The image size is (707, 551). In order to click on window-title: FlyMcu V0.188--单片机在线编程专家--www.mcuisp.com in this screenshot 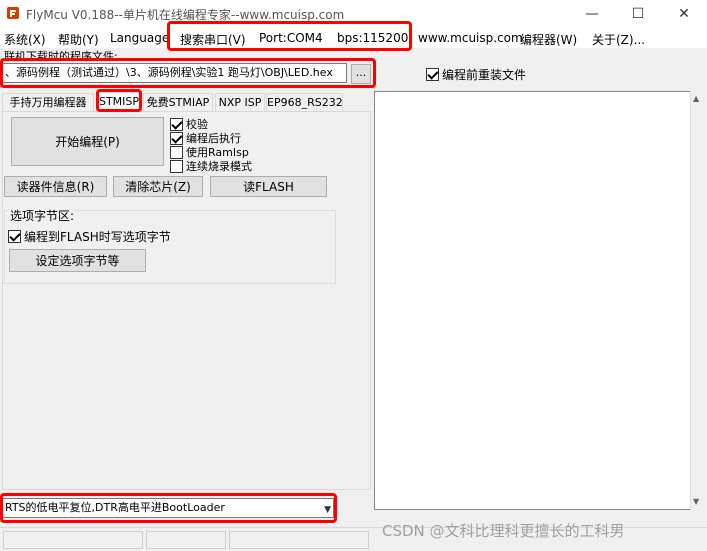, I will do `click(185, 15)`.